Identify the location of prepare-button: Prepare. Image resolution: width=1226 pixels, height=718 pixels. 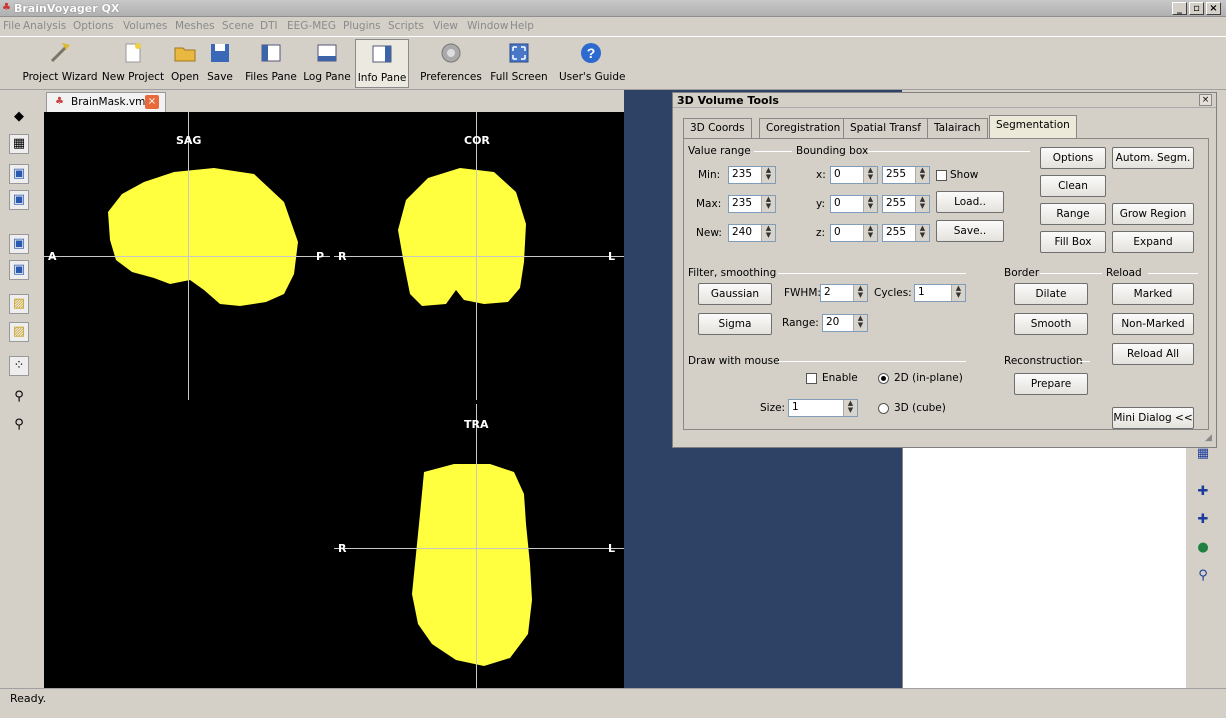
(1051, 384).